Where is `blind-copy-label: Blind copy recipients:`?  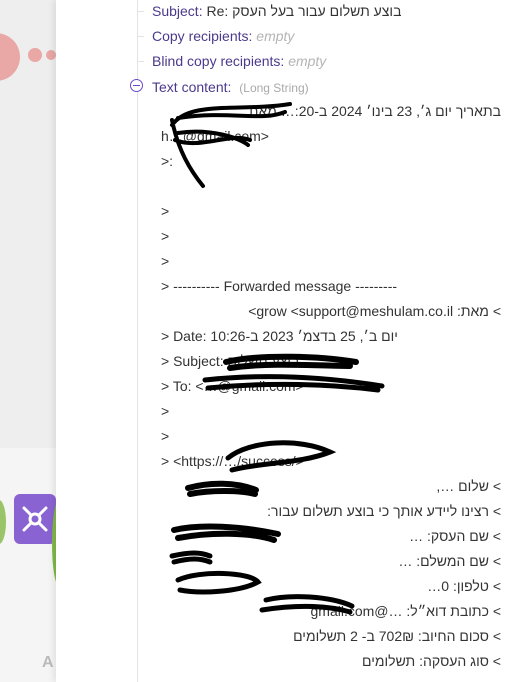
blind-copy-label: Blind copy recipients: is located at coordinates (218, 61).